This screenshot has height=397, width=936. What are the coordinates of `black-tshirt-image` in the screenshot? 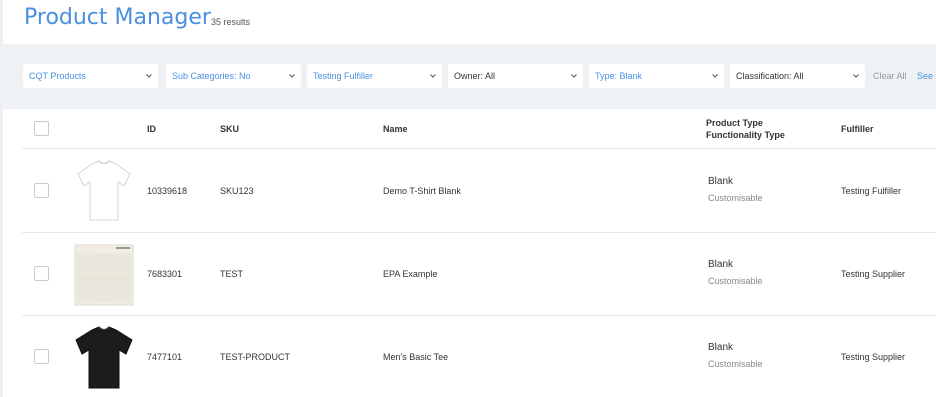 It's located at (104, 357).